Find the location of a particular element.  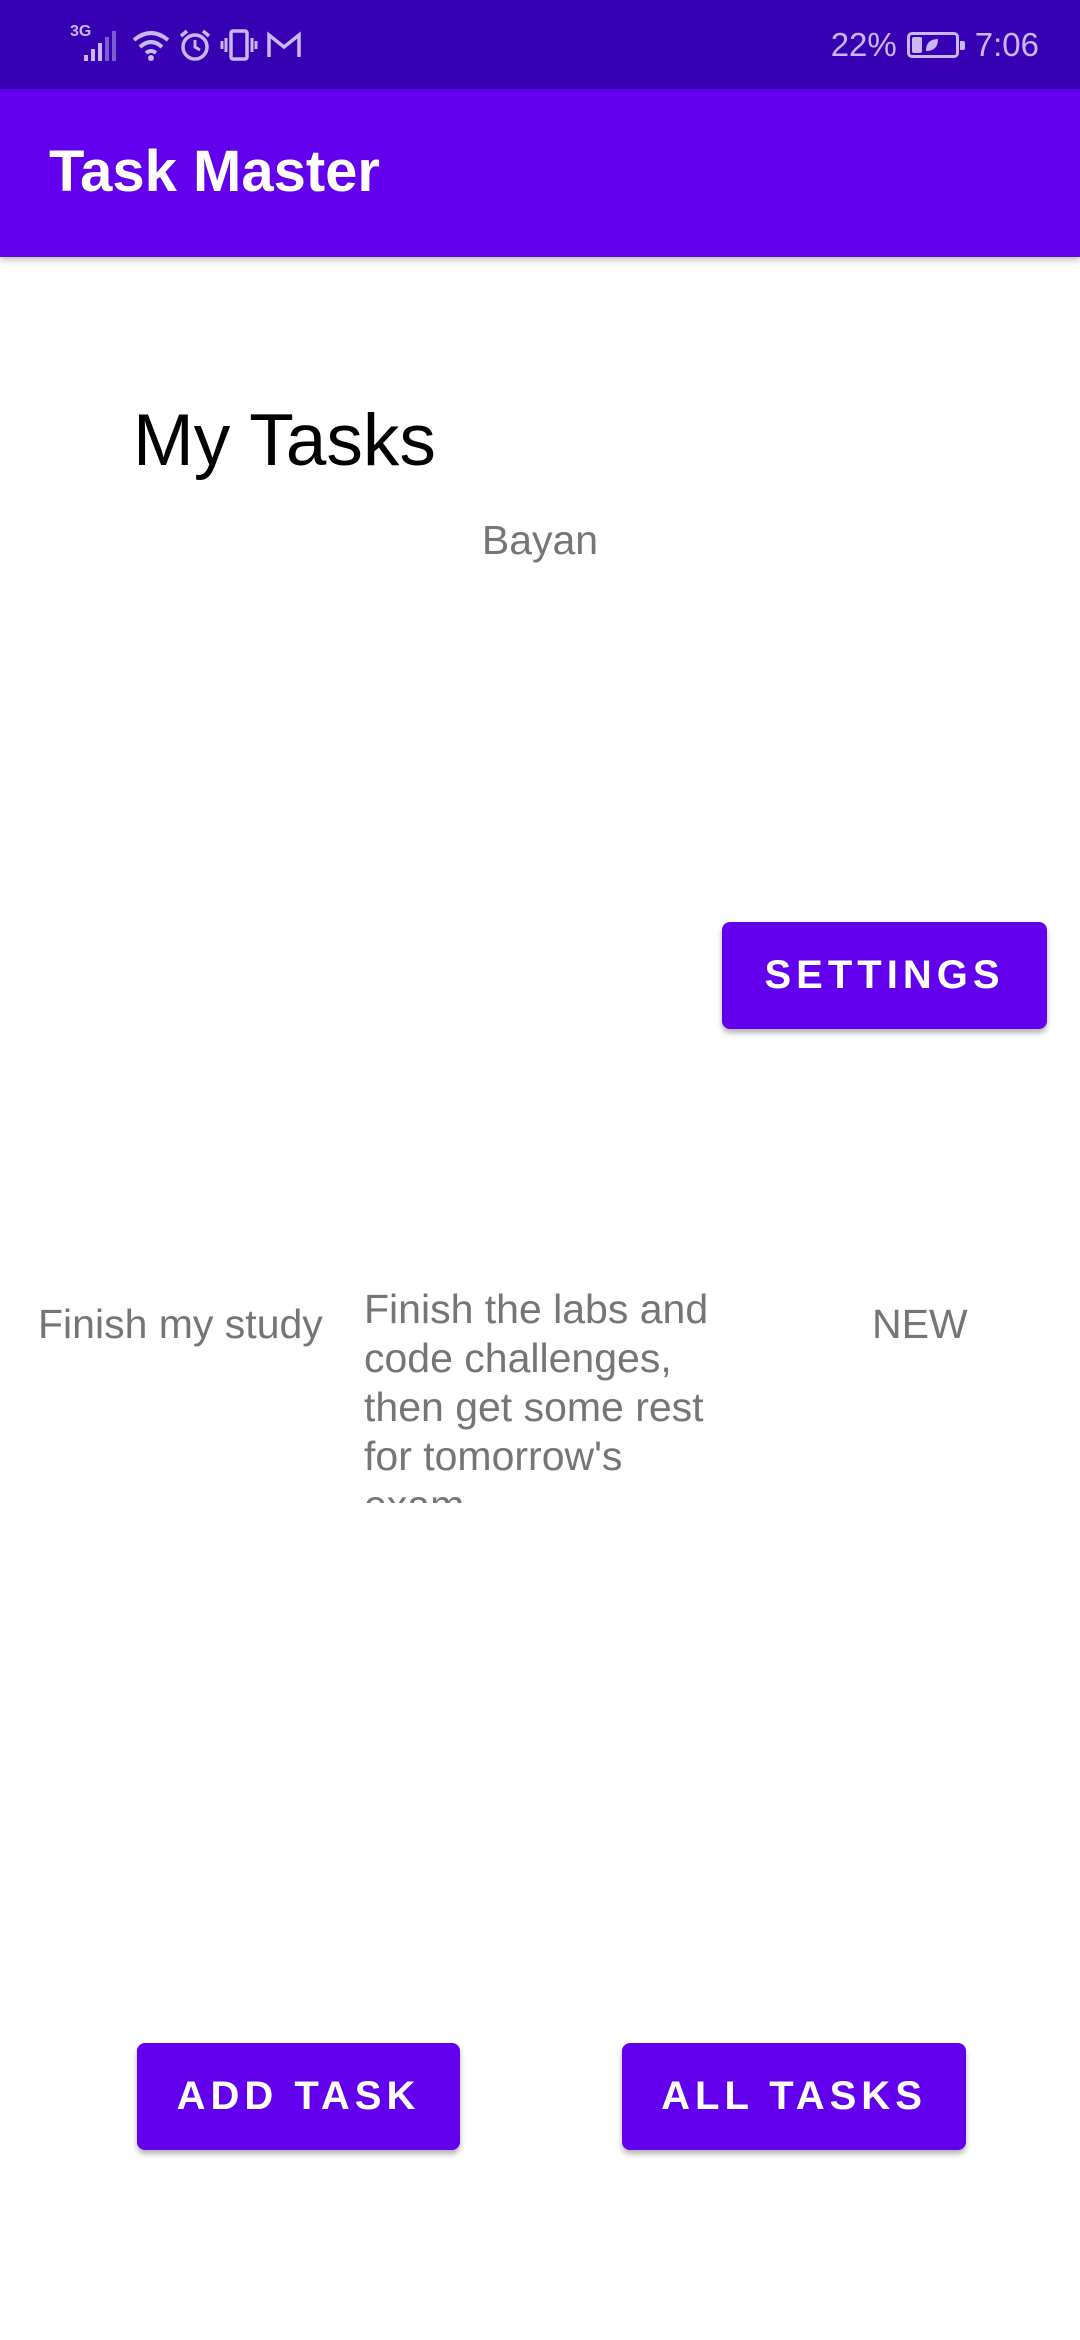

vibrate-icon is located at coordinates (239, 45).